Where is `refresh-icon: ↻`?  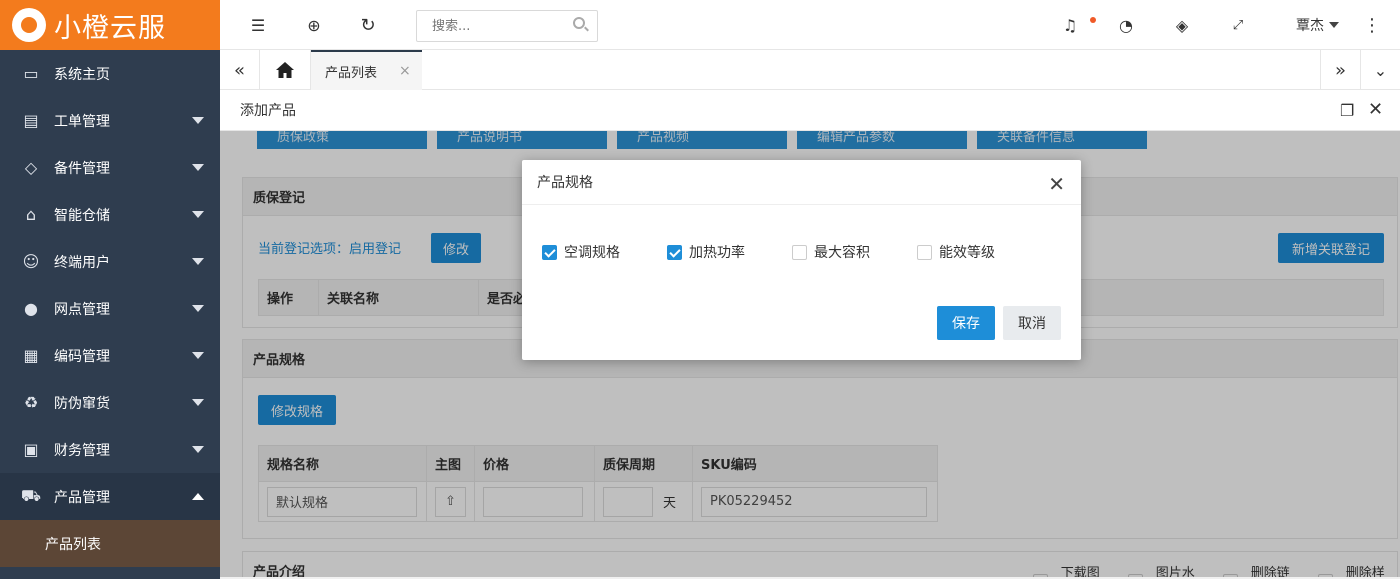
refresh-icon: ↻ is located at coordinates (368, 25).